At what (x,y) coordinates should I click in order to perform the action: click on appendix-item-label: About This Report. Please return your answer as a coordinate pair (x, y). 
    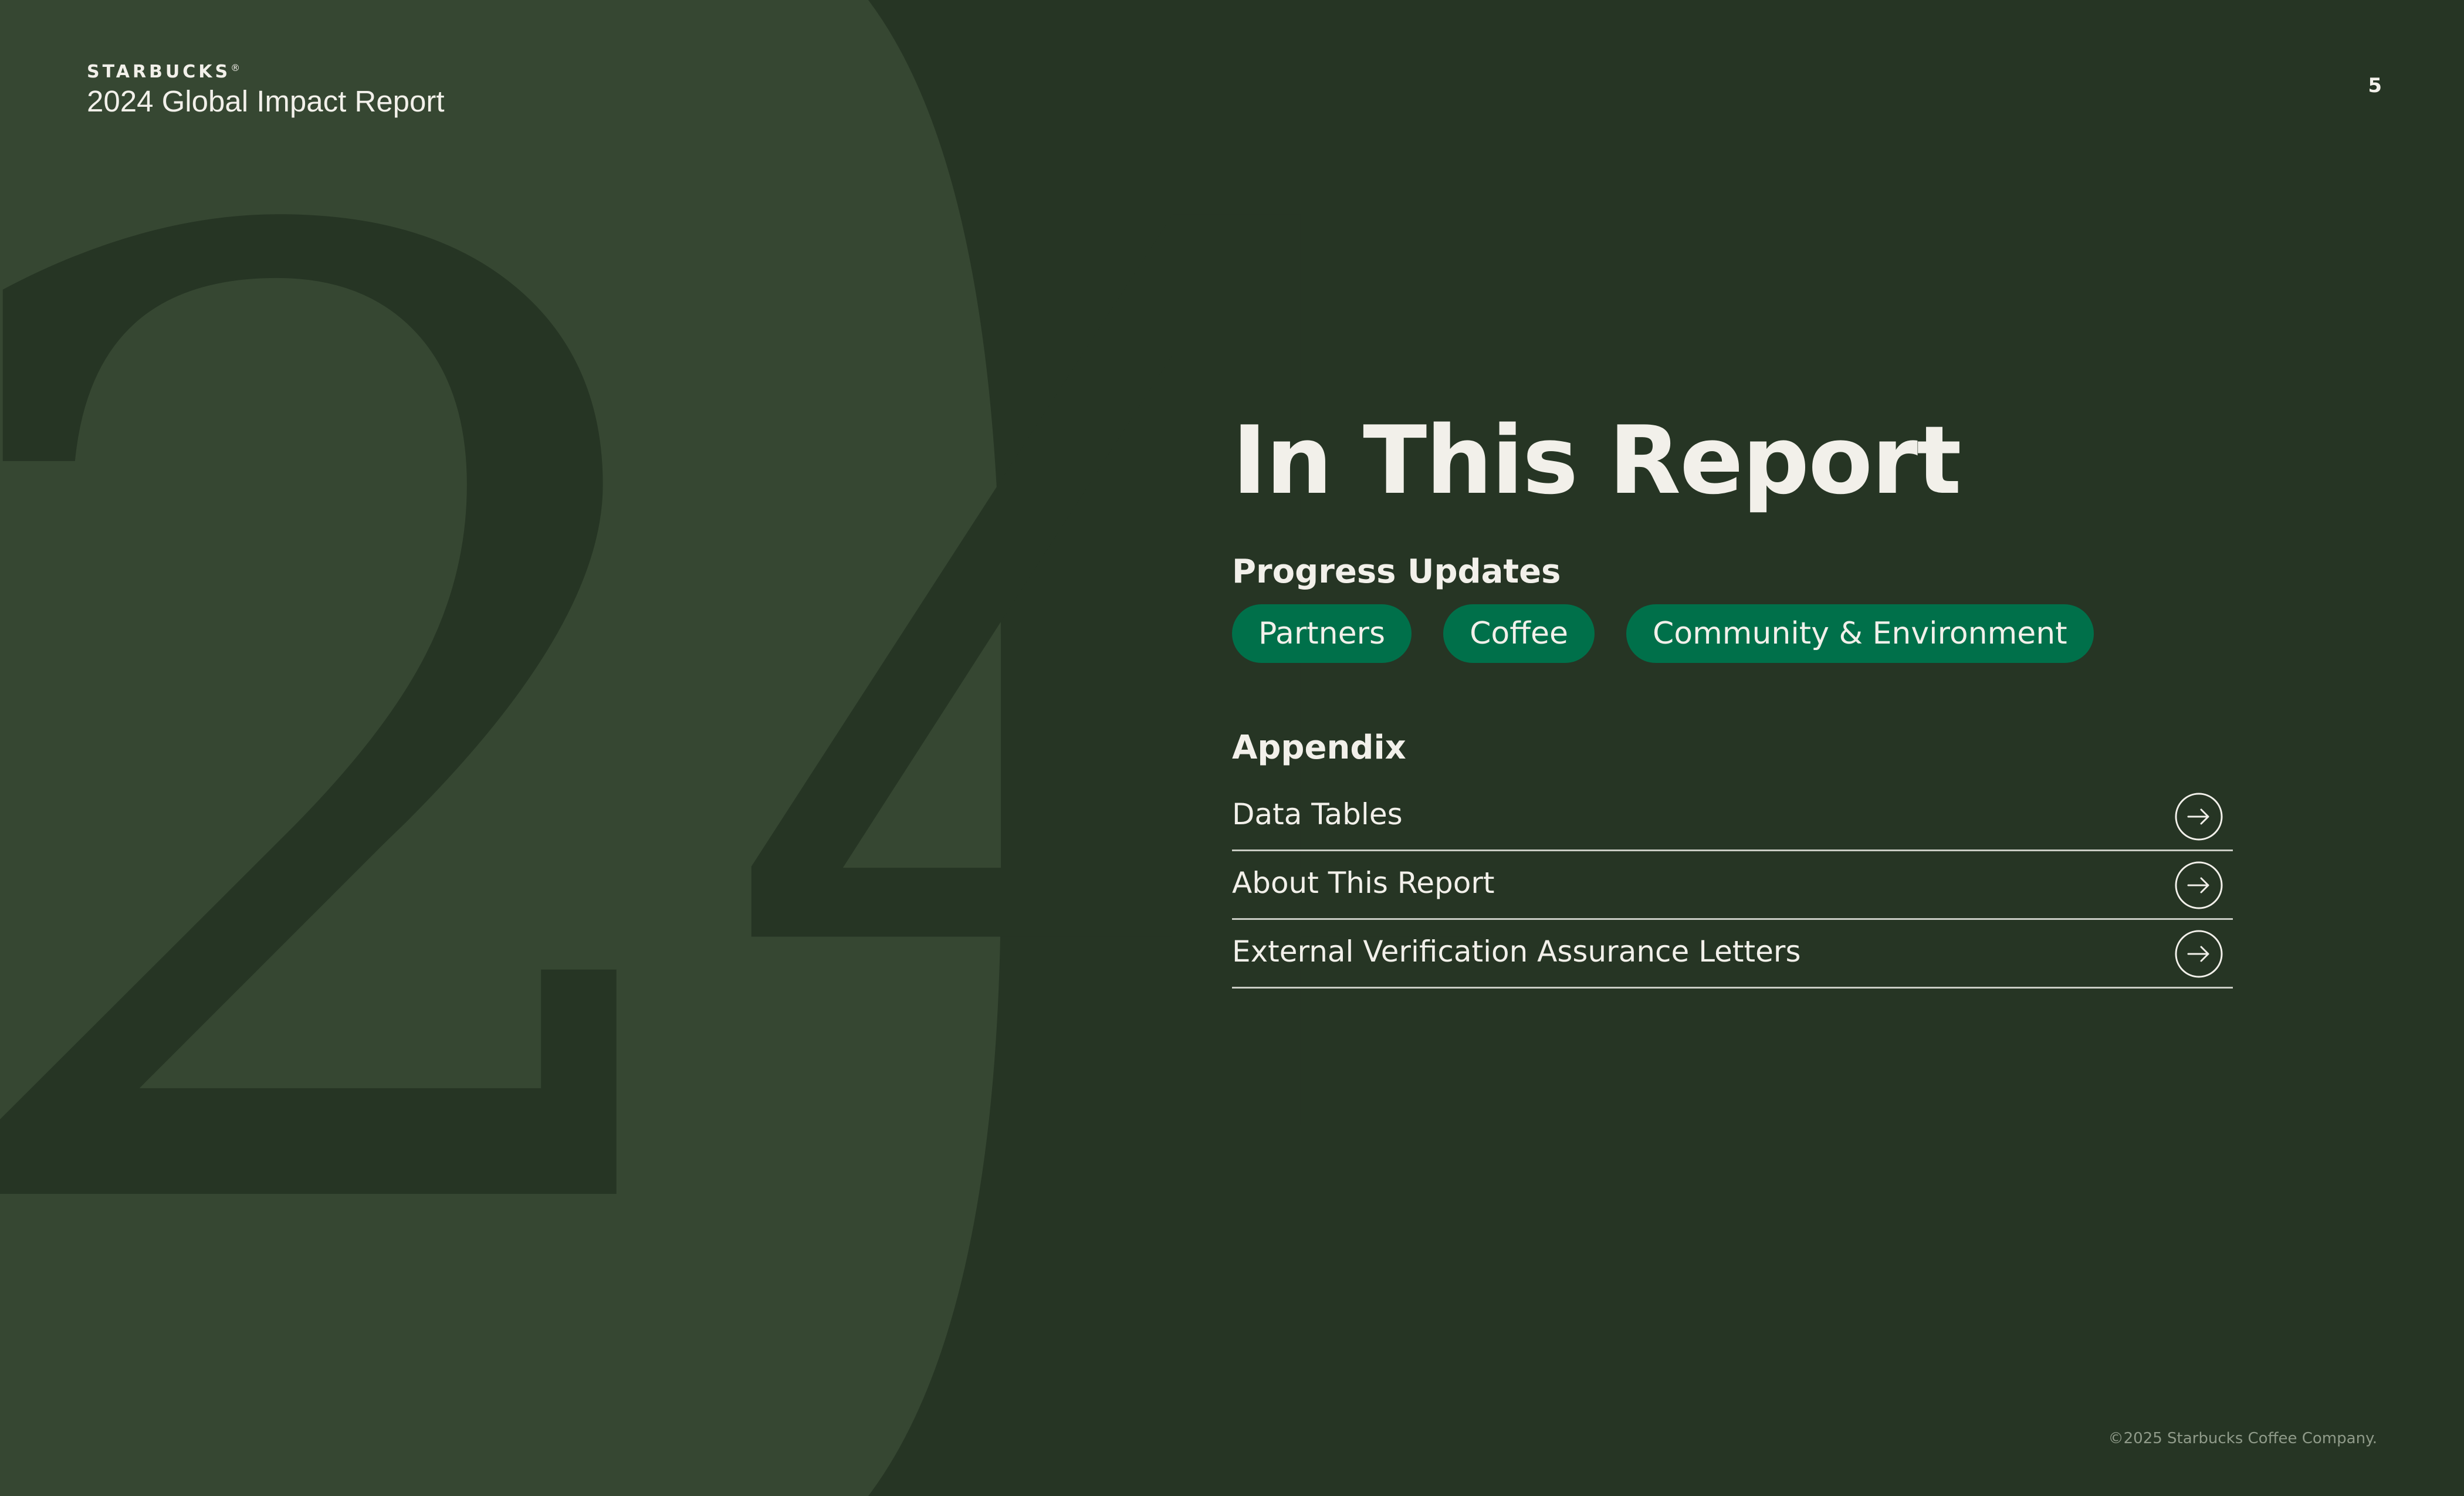
    Looking at the image, I should click on (1364, 883).